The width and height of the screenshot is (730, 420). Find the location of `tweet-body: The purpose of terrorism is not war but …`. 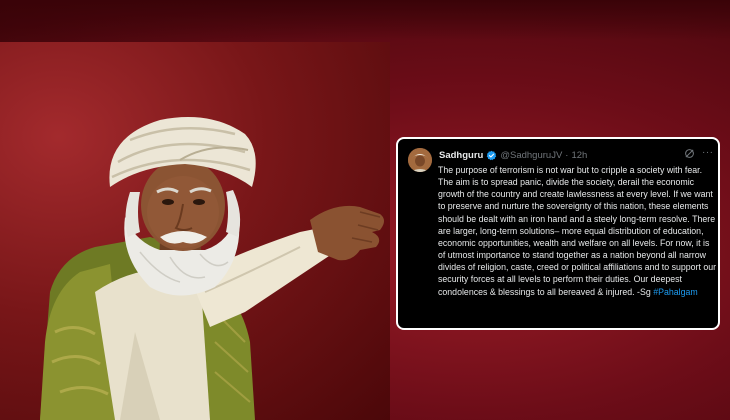

tweet-body: The purpose of terrorism is not war but … is located at coordinates (578, 231).